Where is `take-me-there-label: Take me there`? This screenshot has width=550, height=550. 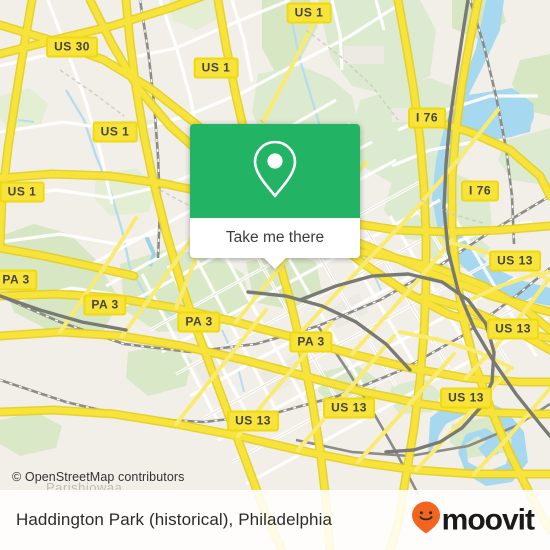 take-me-there-label: Take me there is located at coordinates (275, 237).